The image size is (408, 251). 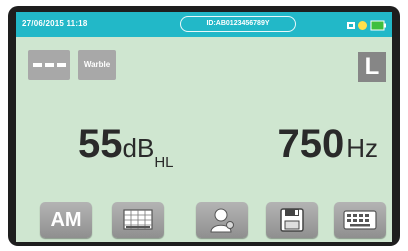 I want to click on record-indicator-icon, so click(x=362, y=24).